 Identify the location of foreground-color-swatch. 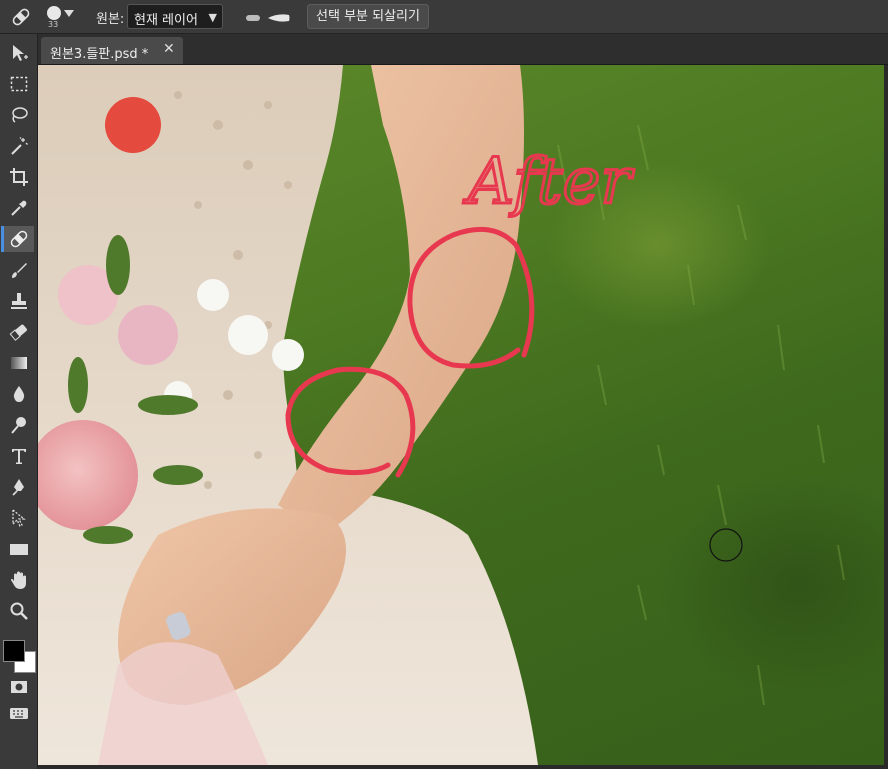
(14, 651).